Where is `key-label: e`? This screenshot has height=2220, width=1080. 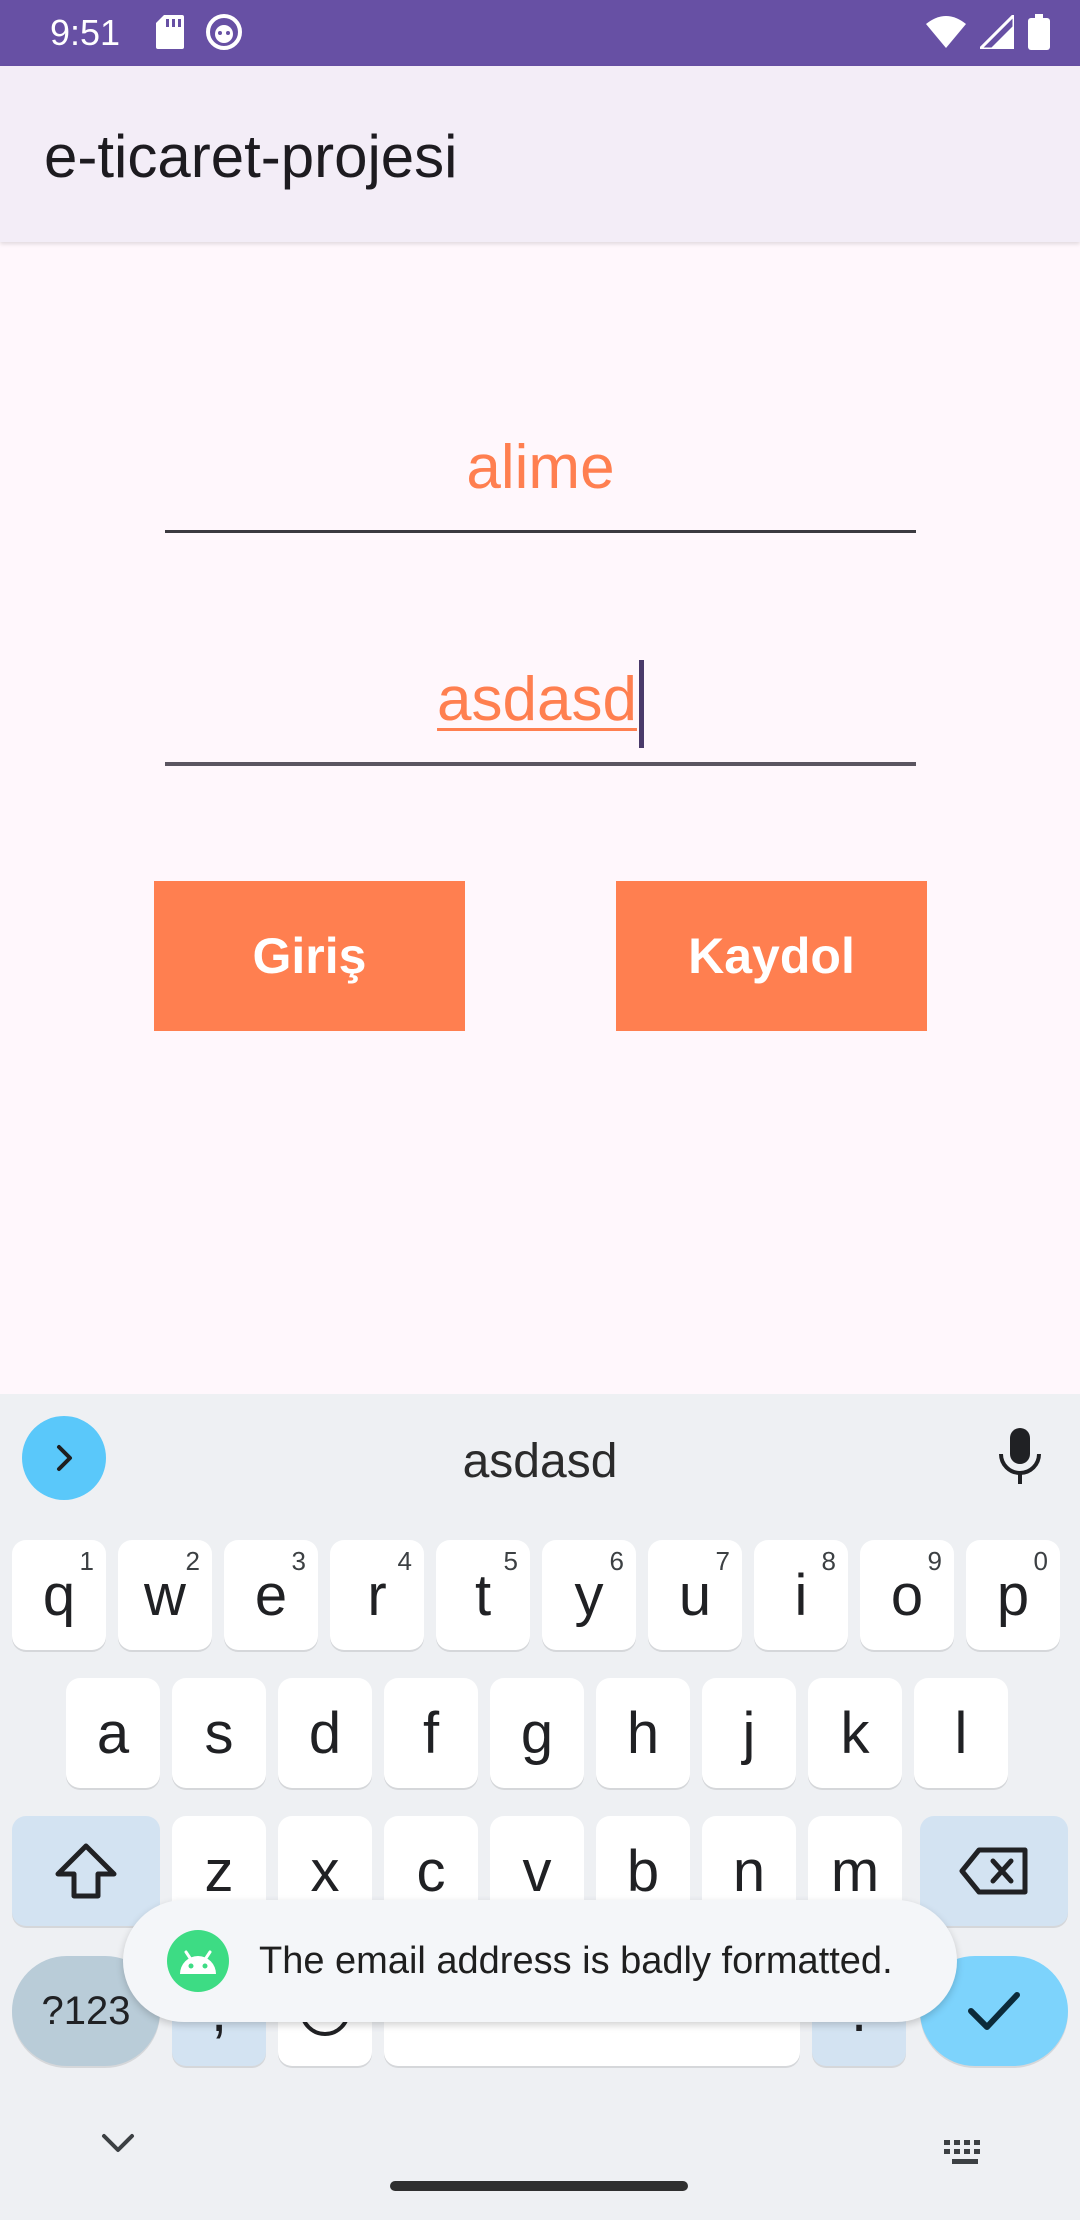
key-label: e is located at coordinates (271, 1595).